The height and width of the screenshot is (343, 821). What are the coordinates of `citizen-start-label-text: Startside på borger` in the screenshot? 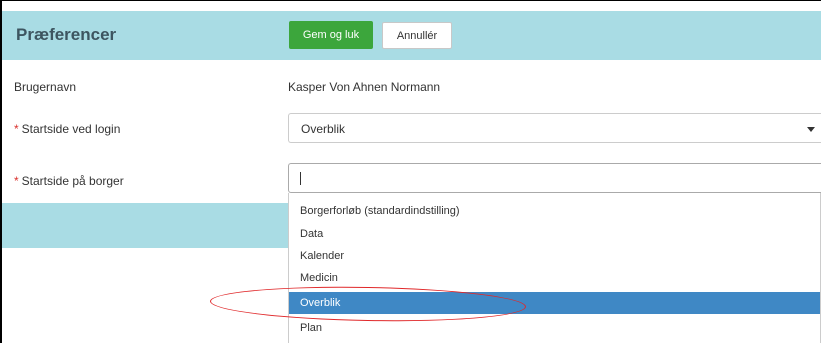 It's located at (72, 181).